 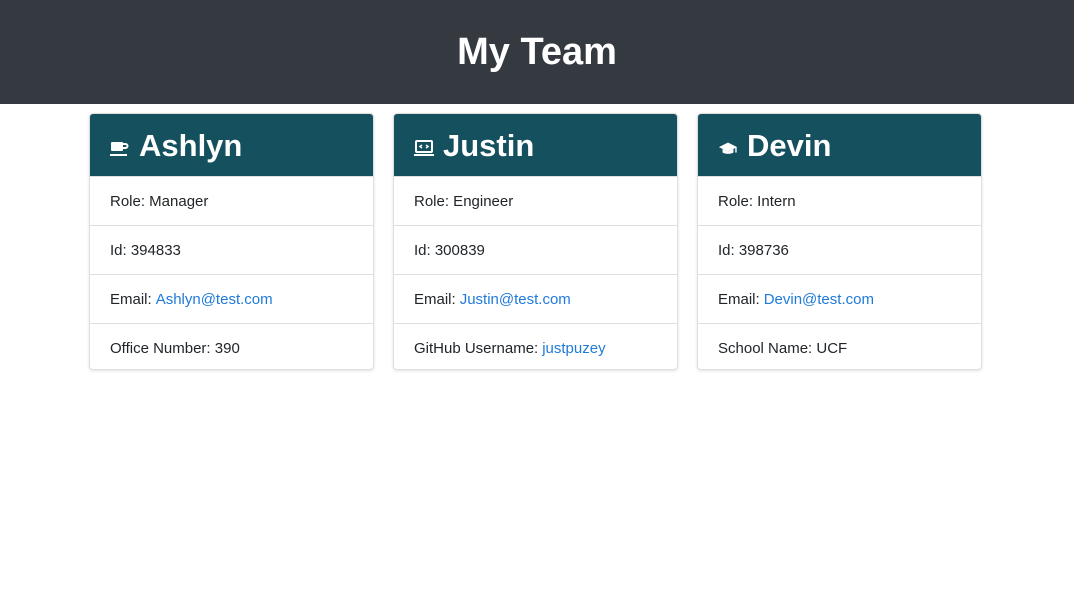 I want to click on office-number-row: Office Number: 390, so click(x=231, y=346).